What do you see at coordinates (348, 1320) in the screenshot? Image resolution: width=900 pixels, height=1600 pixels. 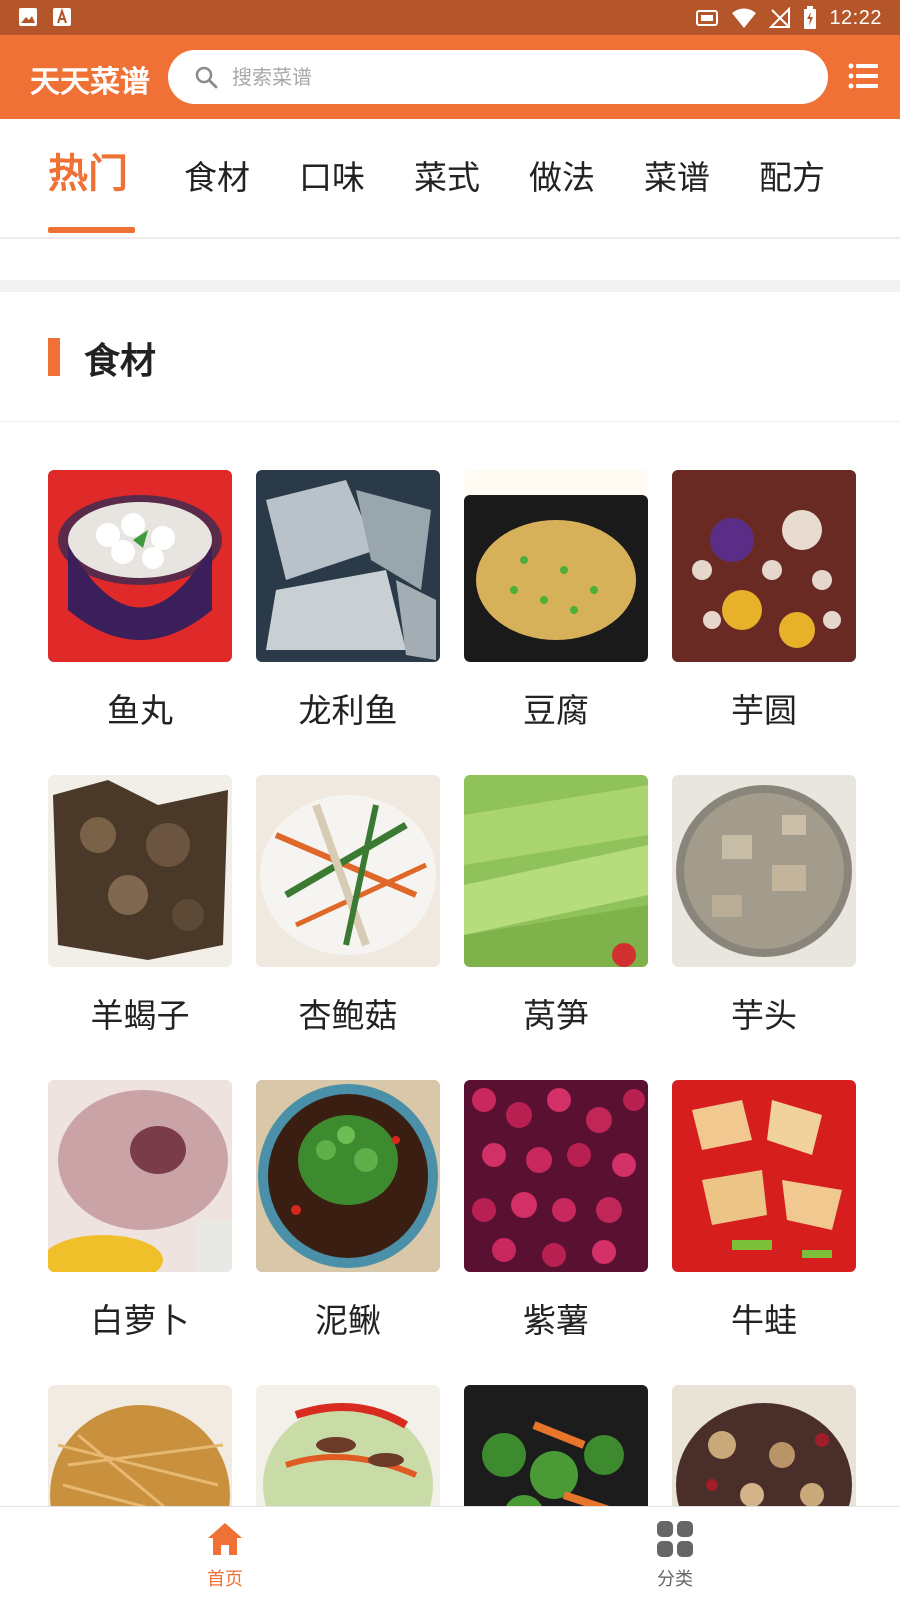 I see `ingredient-label: 泥鳅` at bounding box center [348, 1320].